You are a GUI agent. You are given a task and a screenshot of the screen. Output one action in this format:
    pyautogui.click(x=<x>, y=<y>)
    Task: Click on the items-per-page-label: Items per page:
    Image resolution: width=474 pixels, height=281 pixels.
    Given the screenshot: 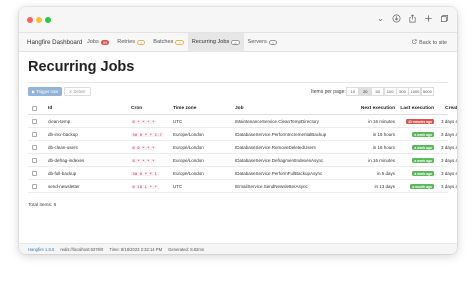 What is the action you would take?
    pyautogui.click(x=328, y=92)
    